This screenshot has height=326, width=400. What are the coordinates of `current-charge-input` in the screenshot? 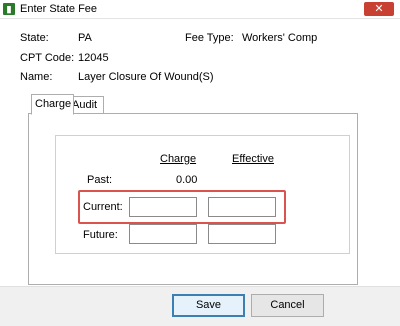 It's located at (163, 207).